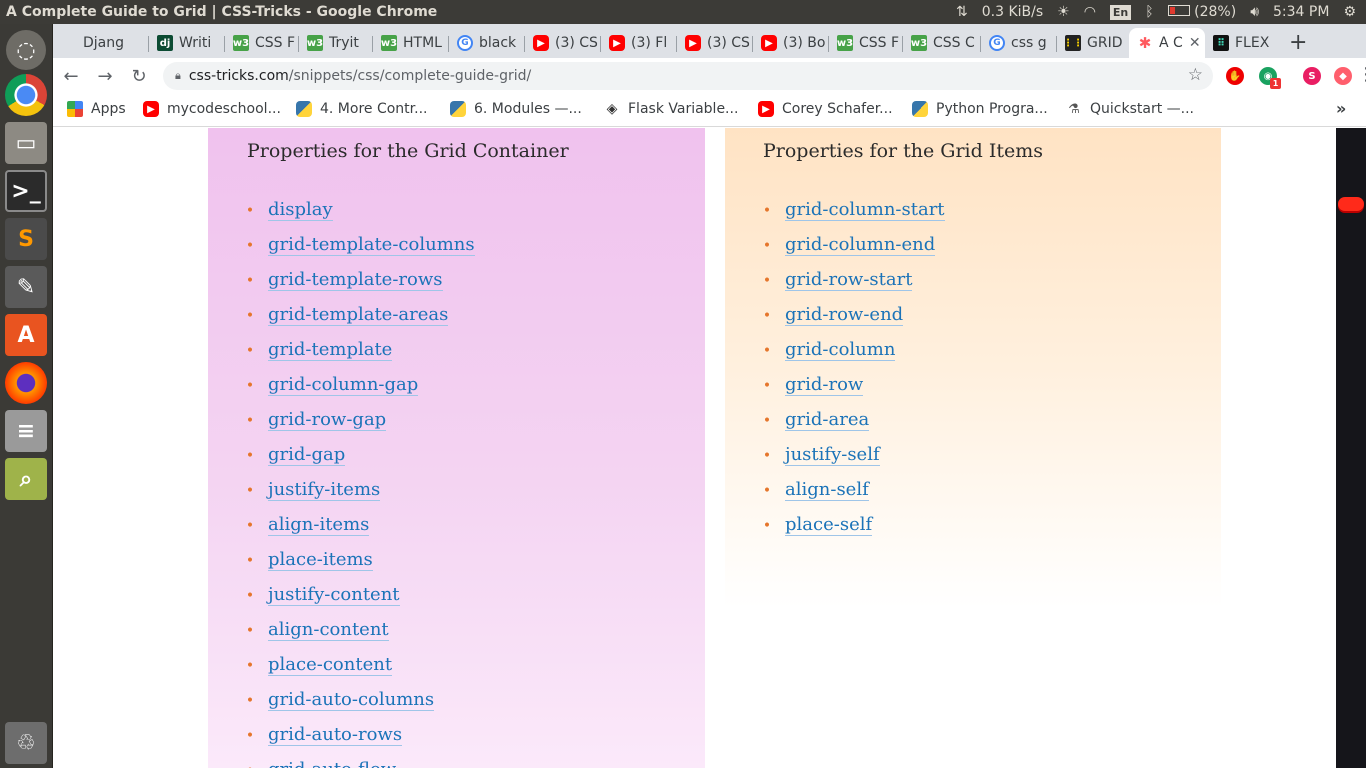 Image resolution: width=1366 pixels, height=768 pixels. Describe the element at coordinates (1351, 204) in the screenshot. I see `scrollbar-thumb` at that location.